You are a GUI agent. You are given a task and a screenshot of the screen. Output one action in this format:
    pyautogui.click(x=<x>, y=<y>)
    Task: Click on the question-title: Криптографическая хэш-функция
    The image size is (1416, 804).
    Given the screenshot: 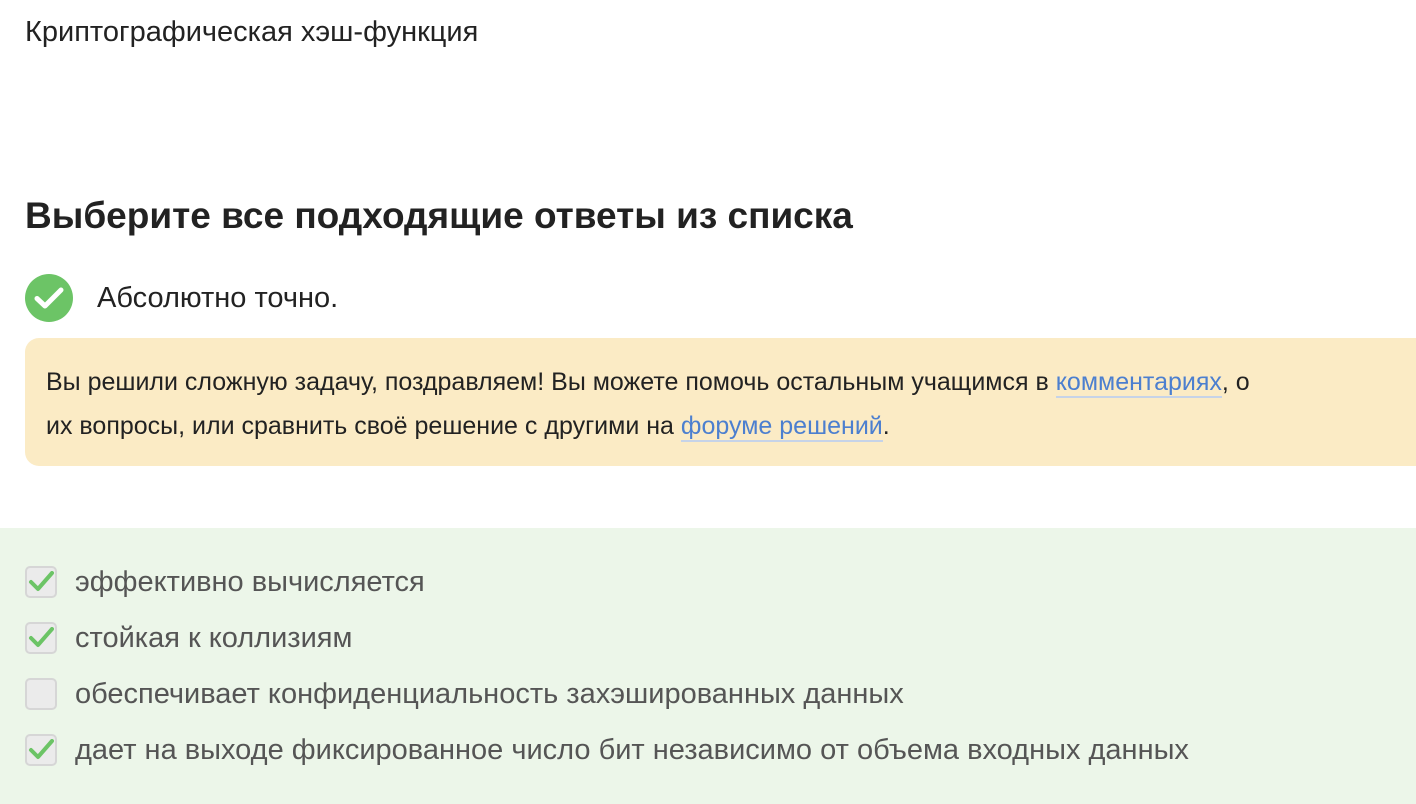 What is the action you would take?
    pyautogui.click(x=252, y=32)
    